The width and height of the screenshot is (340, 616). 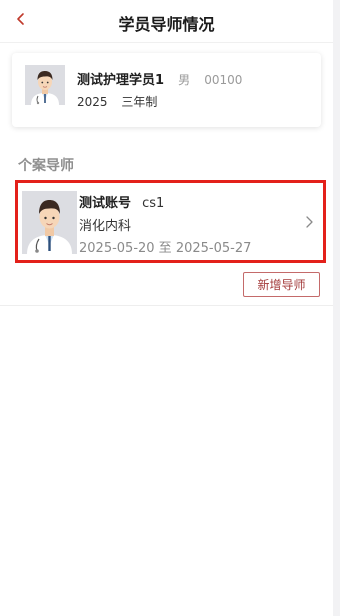 I want to click on mentor-name-row: 测试账号 cs1, so click(x=121, y=201).